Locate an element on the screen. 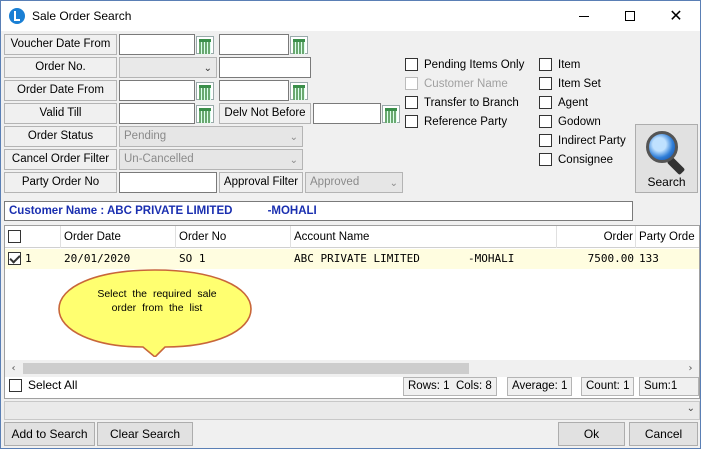 Image resolution: width=701 pixels, height=449 pixels. status-count: Count: 1 is located at coordinates (608, 386).